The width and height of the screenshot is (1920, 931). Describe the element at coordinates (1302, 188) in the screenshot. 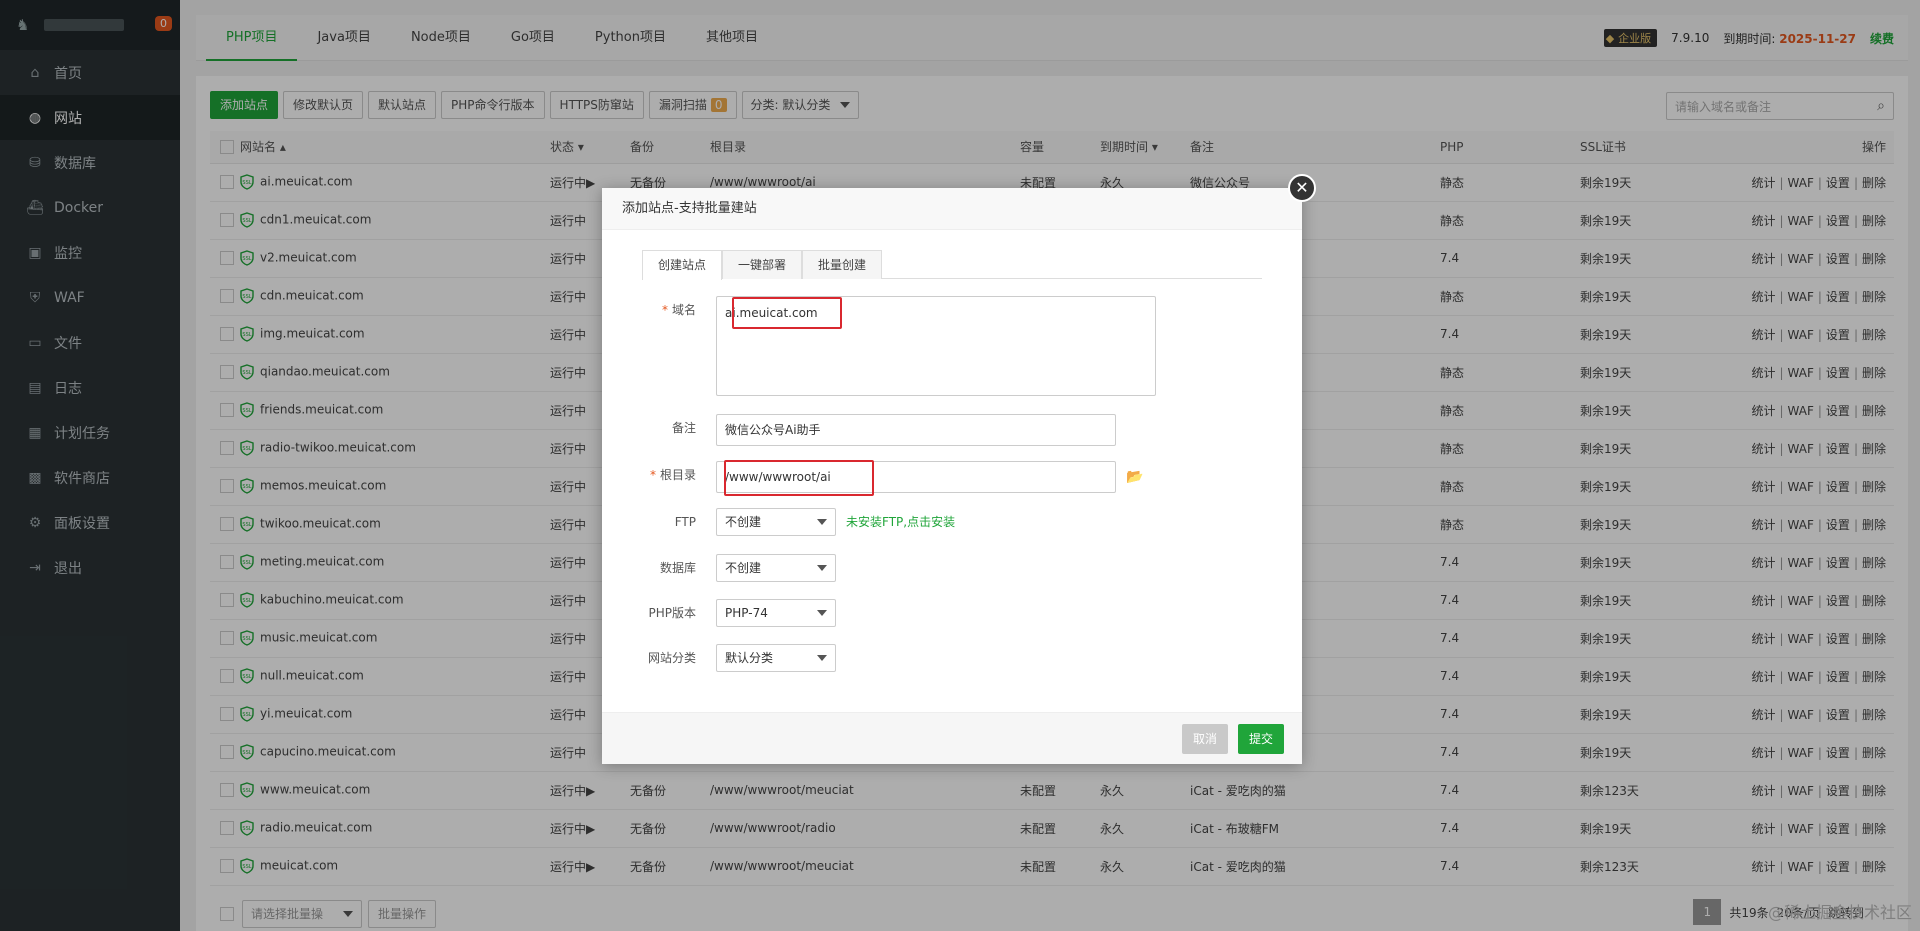

I see `close-icon: ✕` at that location.